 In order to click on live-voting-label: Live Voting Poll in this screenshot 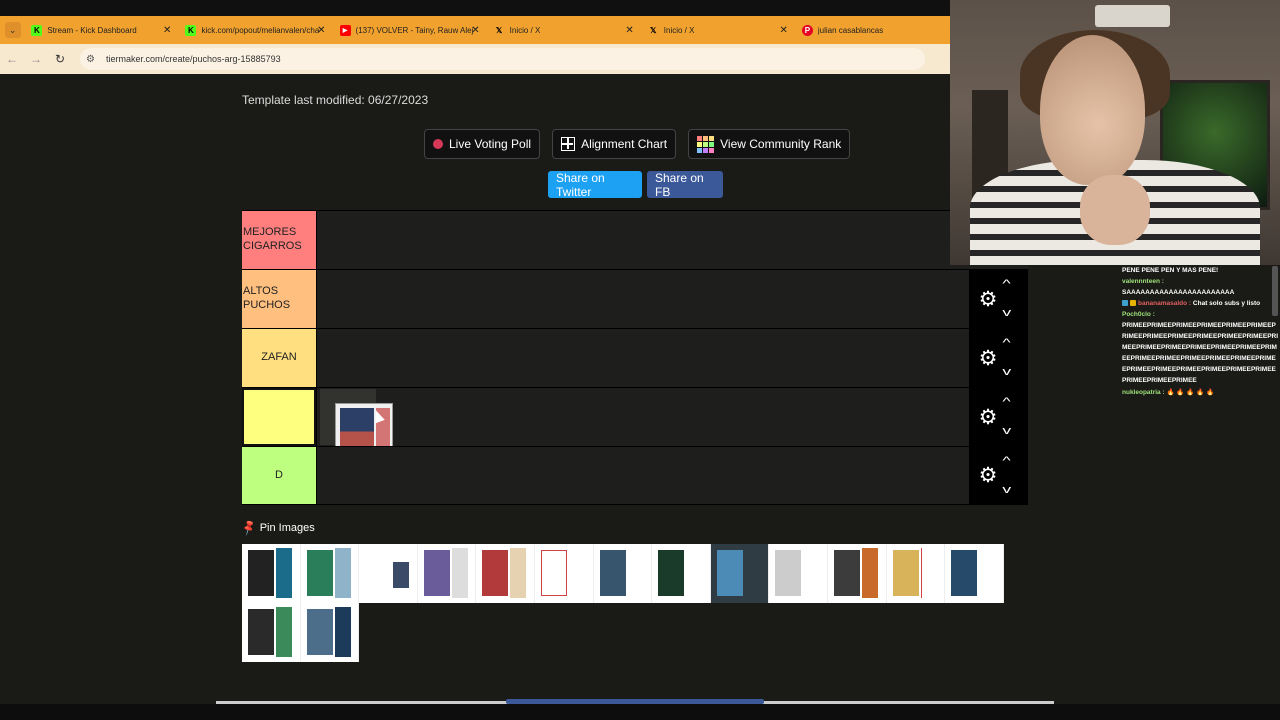, I will do `click(490, 144)`.